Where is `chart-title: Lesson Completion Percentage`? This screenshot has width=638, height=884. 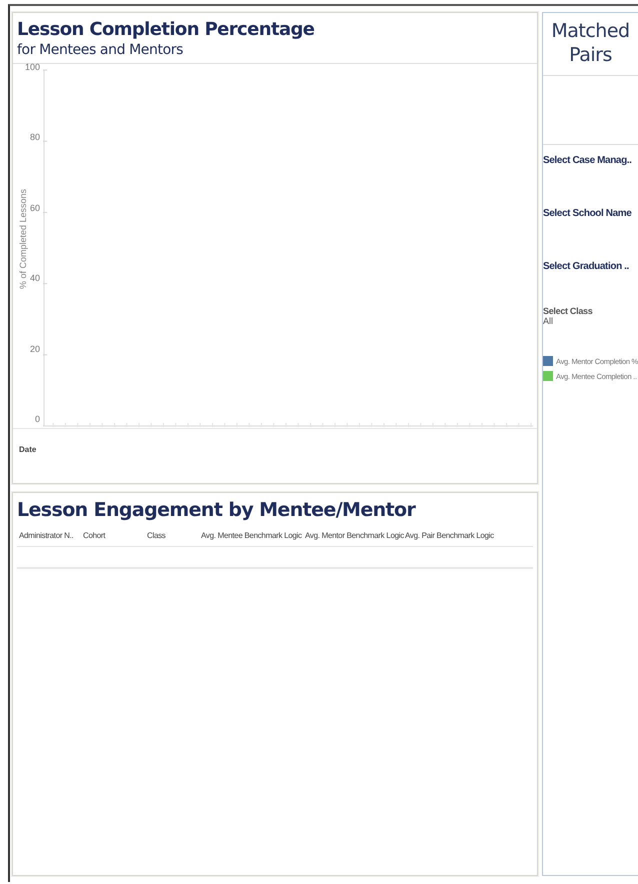 chart-title: Lesson Completion Percentage is located at coordinates (166, 30).